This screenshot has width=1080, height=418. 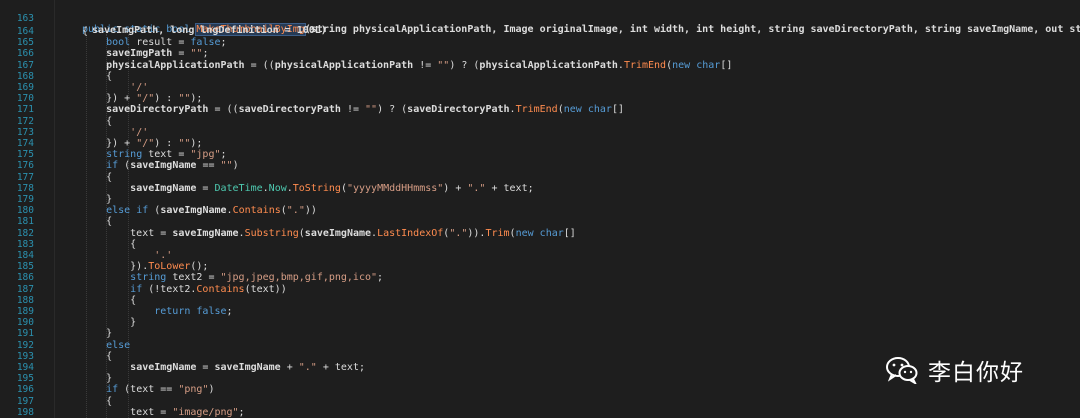 What do you see at coordinates (25, 132) in the screenshot?
I see `line-number: 173` at bounding box center [25, 132].